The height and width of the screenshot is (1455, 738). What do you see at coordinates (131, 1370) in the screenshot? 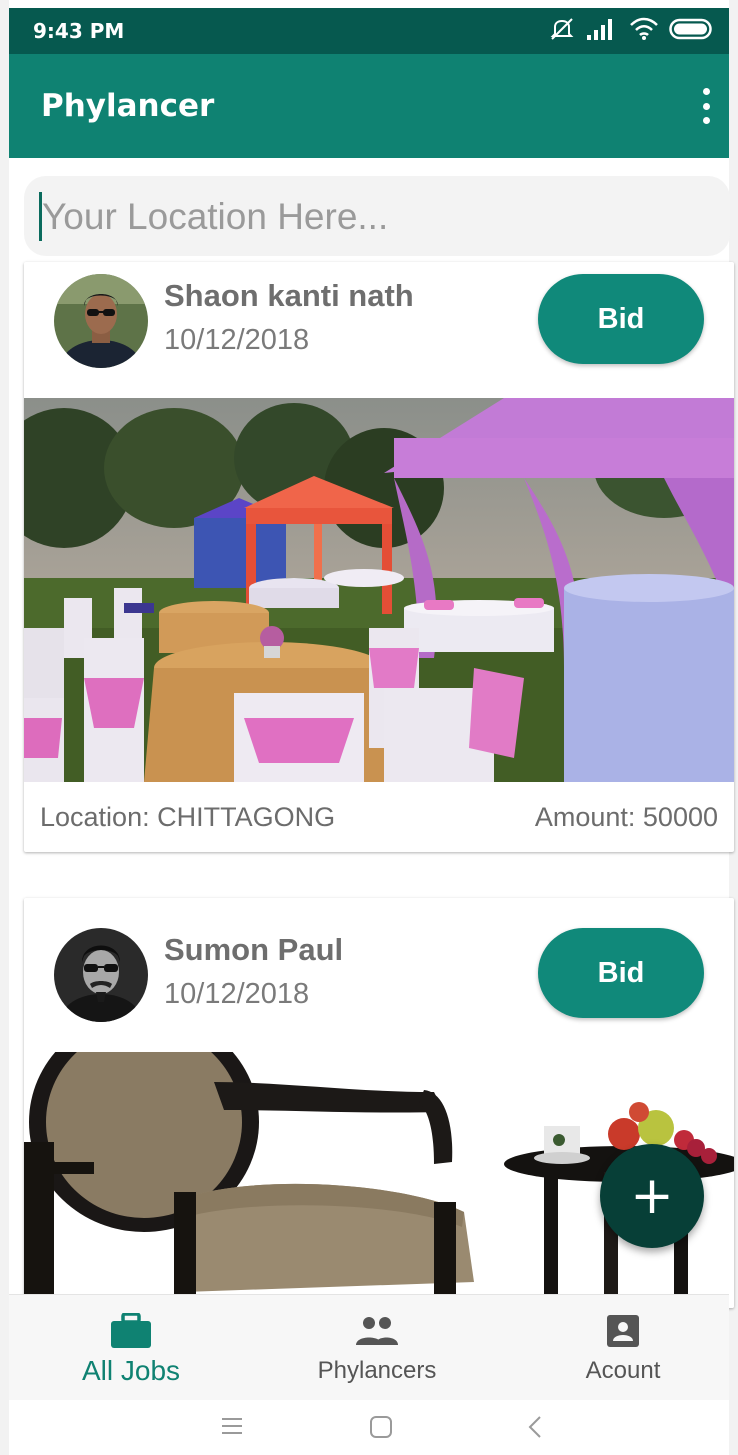
I see `nav-label: All Jobs` at bounding box center [131, 1370].